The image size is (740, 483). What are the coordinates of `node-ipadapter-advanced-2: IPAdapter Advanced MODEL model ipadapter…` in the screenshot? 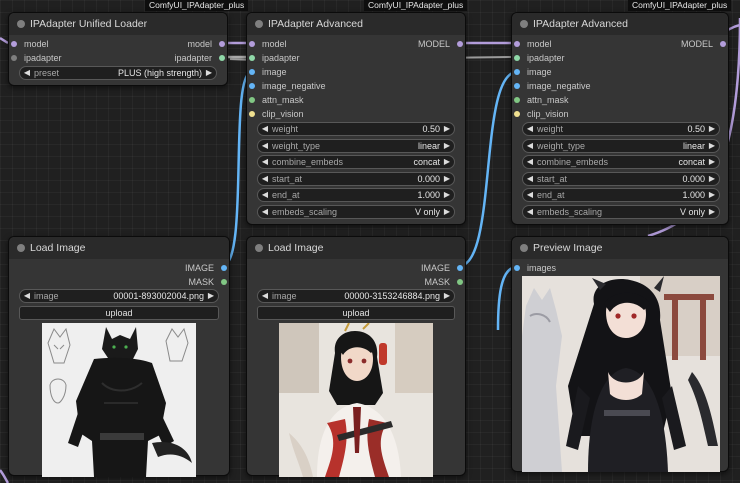 It's located at (620, 118).